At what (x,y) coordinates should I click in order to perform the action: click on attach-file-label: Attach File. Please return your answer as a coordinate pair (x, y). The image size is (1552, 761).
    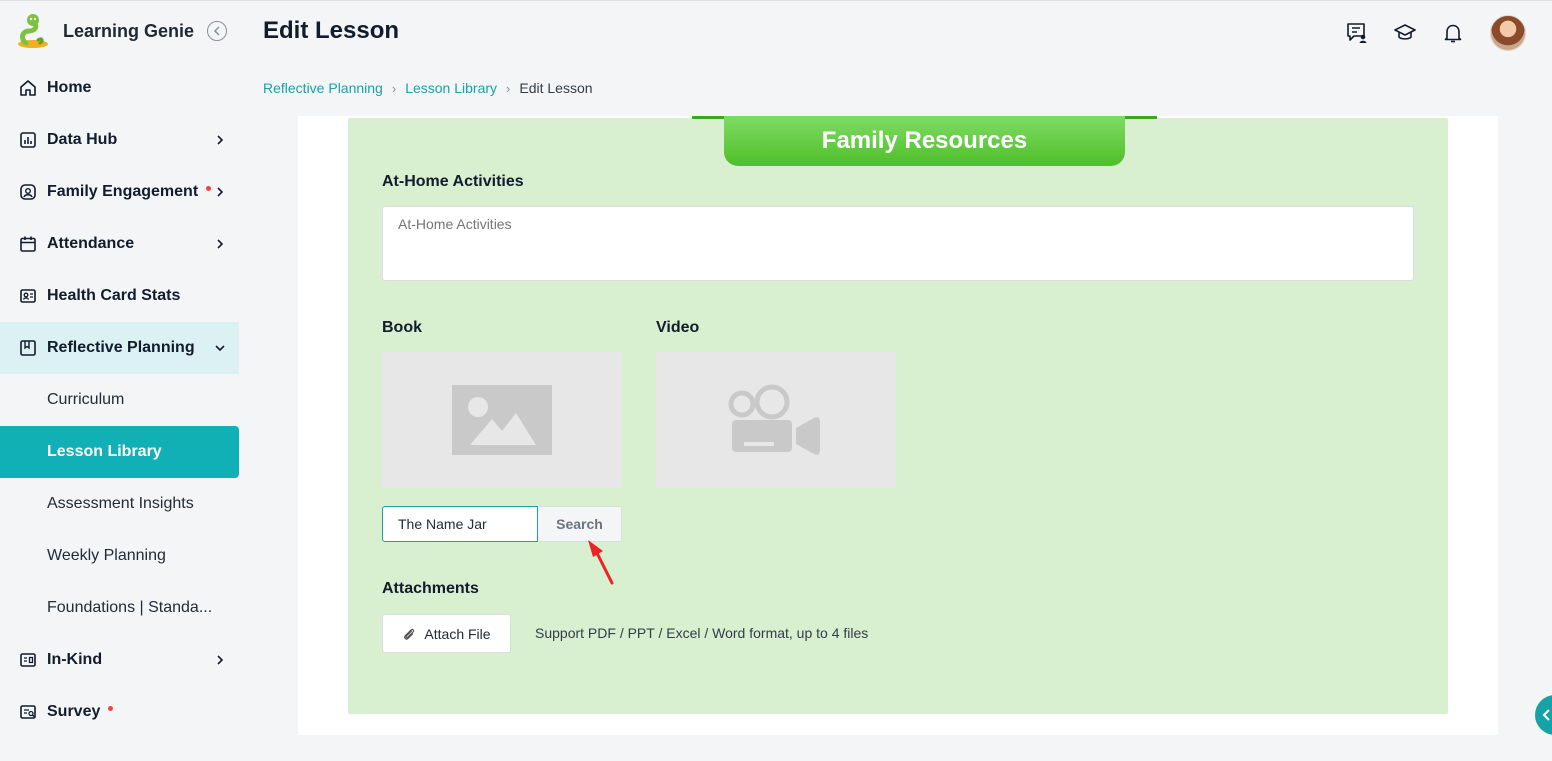
    Looking at the image, I should click on (457, 633).